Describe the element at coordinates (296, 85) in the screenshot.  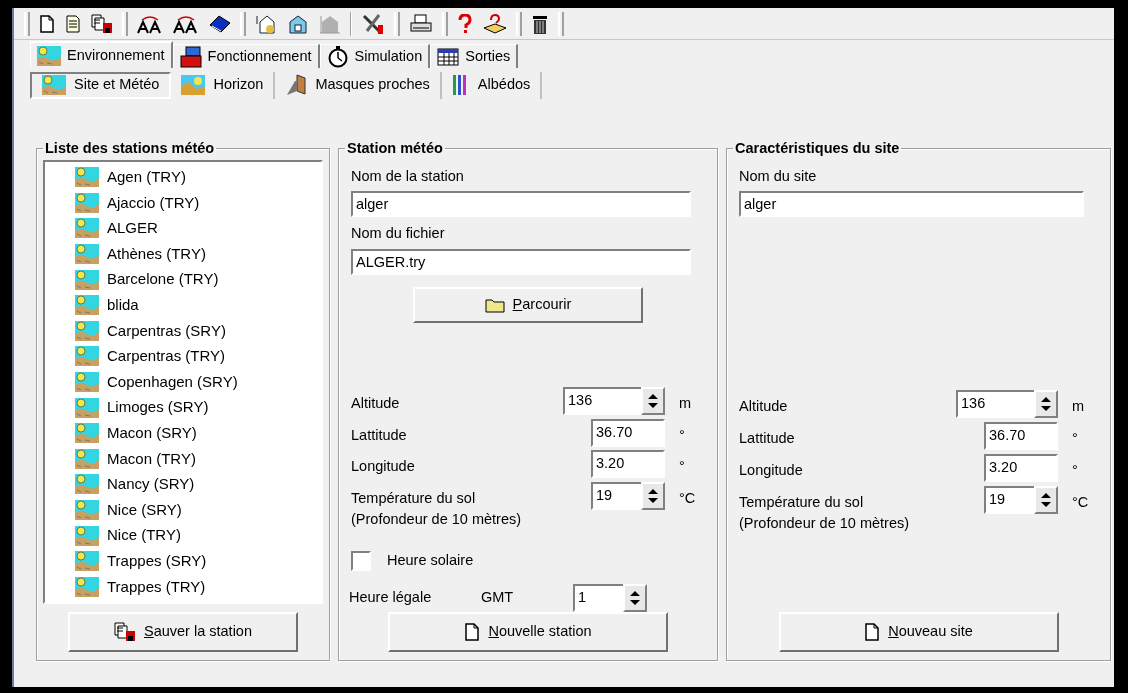
I see `wall-icon` at that location.